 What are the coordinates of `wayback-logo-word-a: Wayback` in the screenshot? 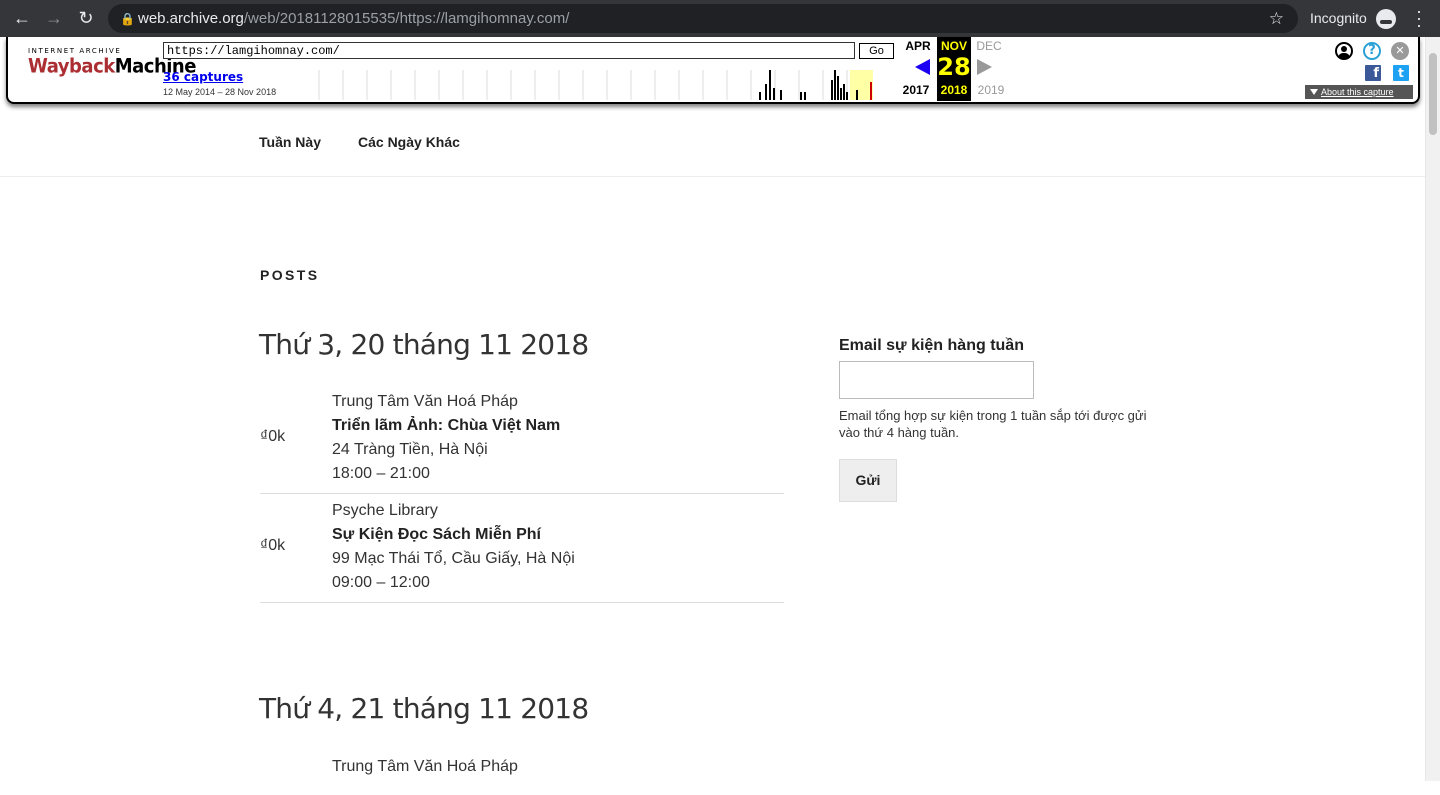 It's located at (71, 66).